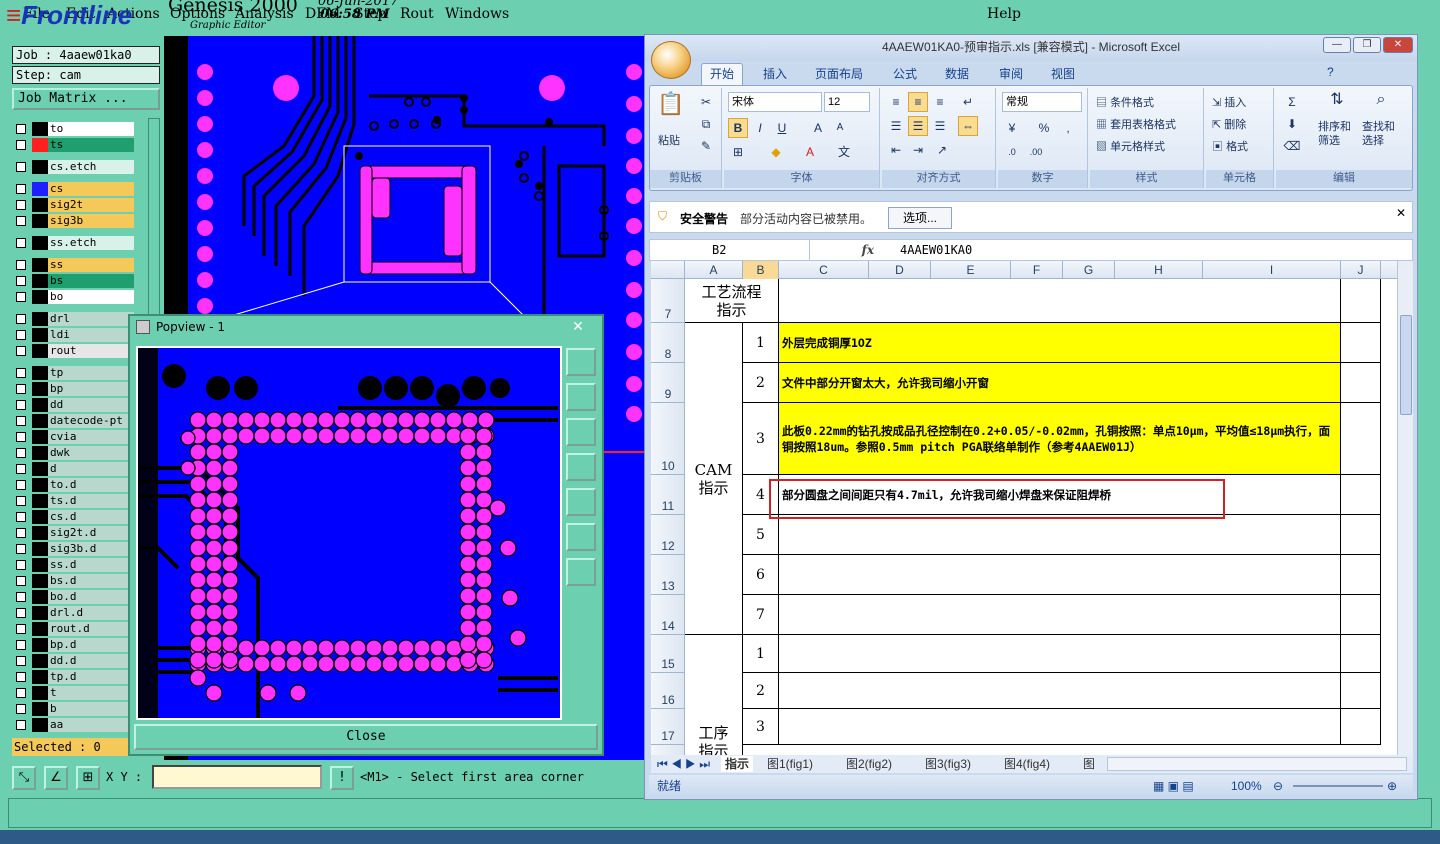  Describe the element at coordinates (1292, 102) in the screenshot. I see `autosum-icon: Σ` at that location.